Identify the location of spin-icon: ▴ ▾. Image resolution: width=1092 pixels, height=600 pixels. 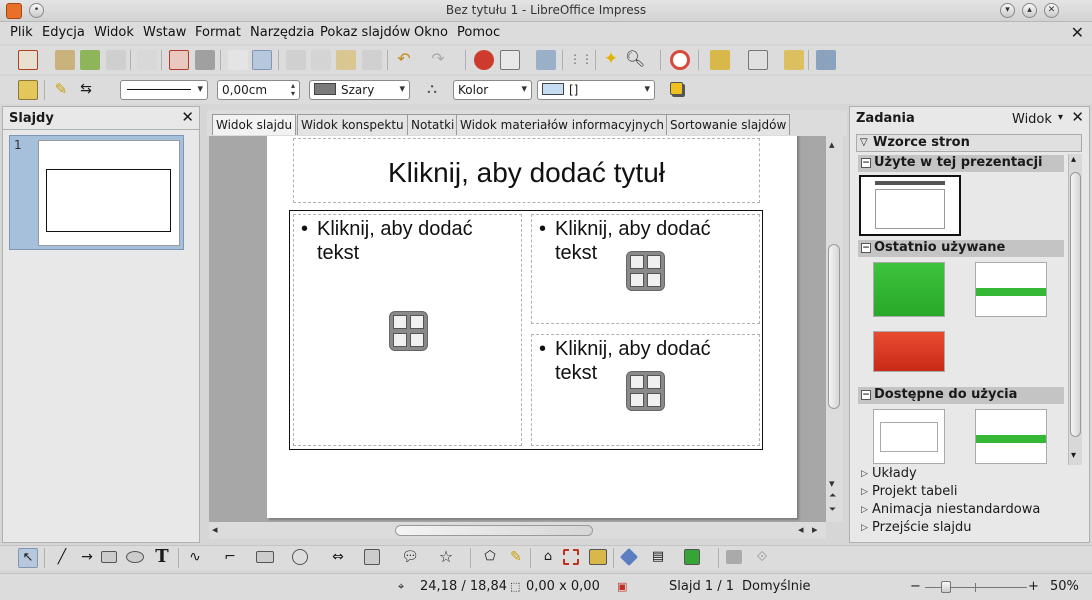
(293, 90).